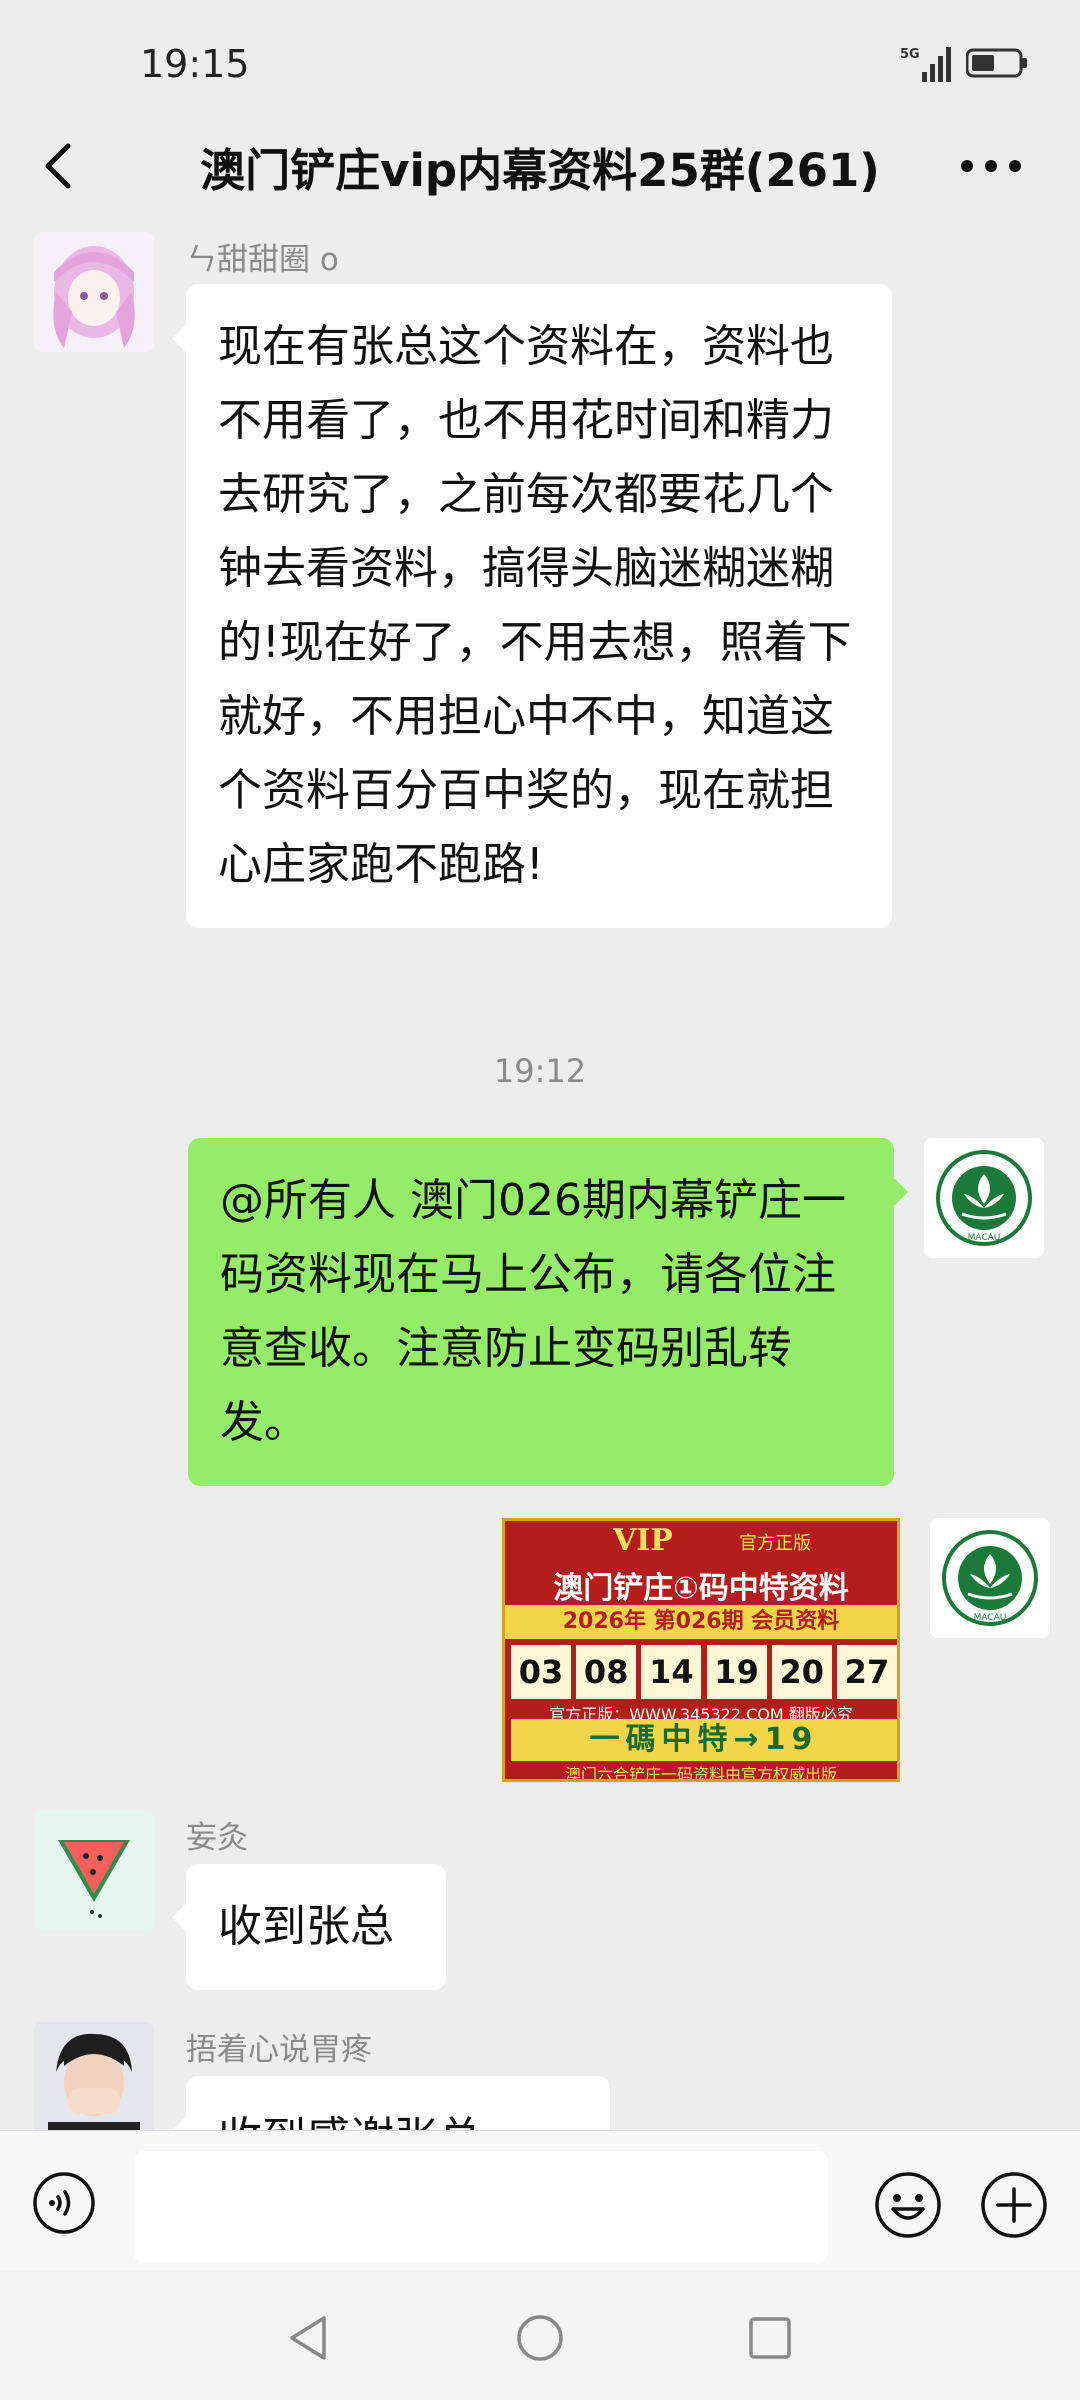 This screenshot has height=2400, width=1080. What do you see at coordinates (991, 166) in the screenshot?
I see `more-dots-icon` at bounding box center [991, 166].